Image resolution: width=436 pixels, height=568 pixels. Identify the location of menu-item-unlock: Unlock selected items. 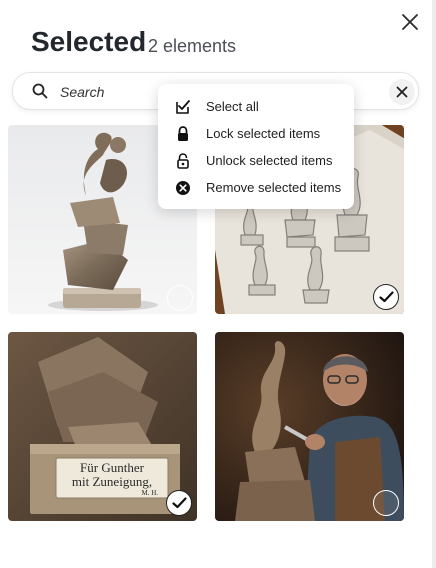
(256, 161).